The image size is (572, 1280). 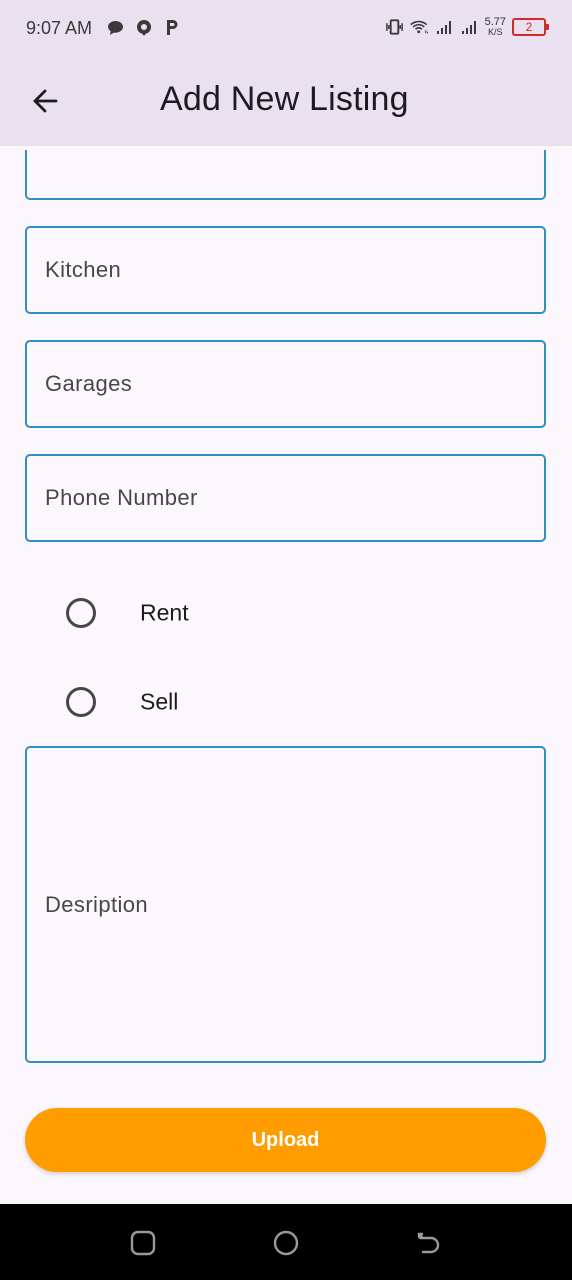 I want to click on status-notification-icons, so click(x=143, y=27).